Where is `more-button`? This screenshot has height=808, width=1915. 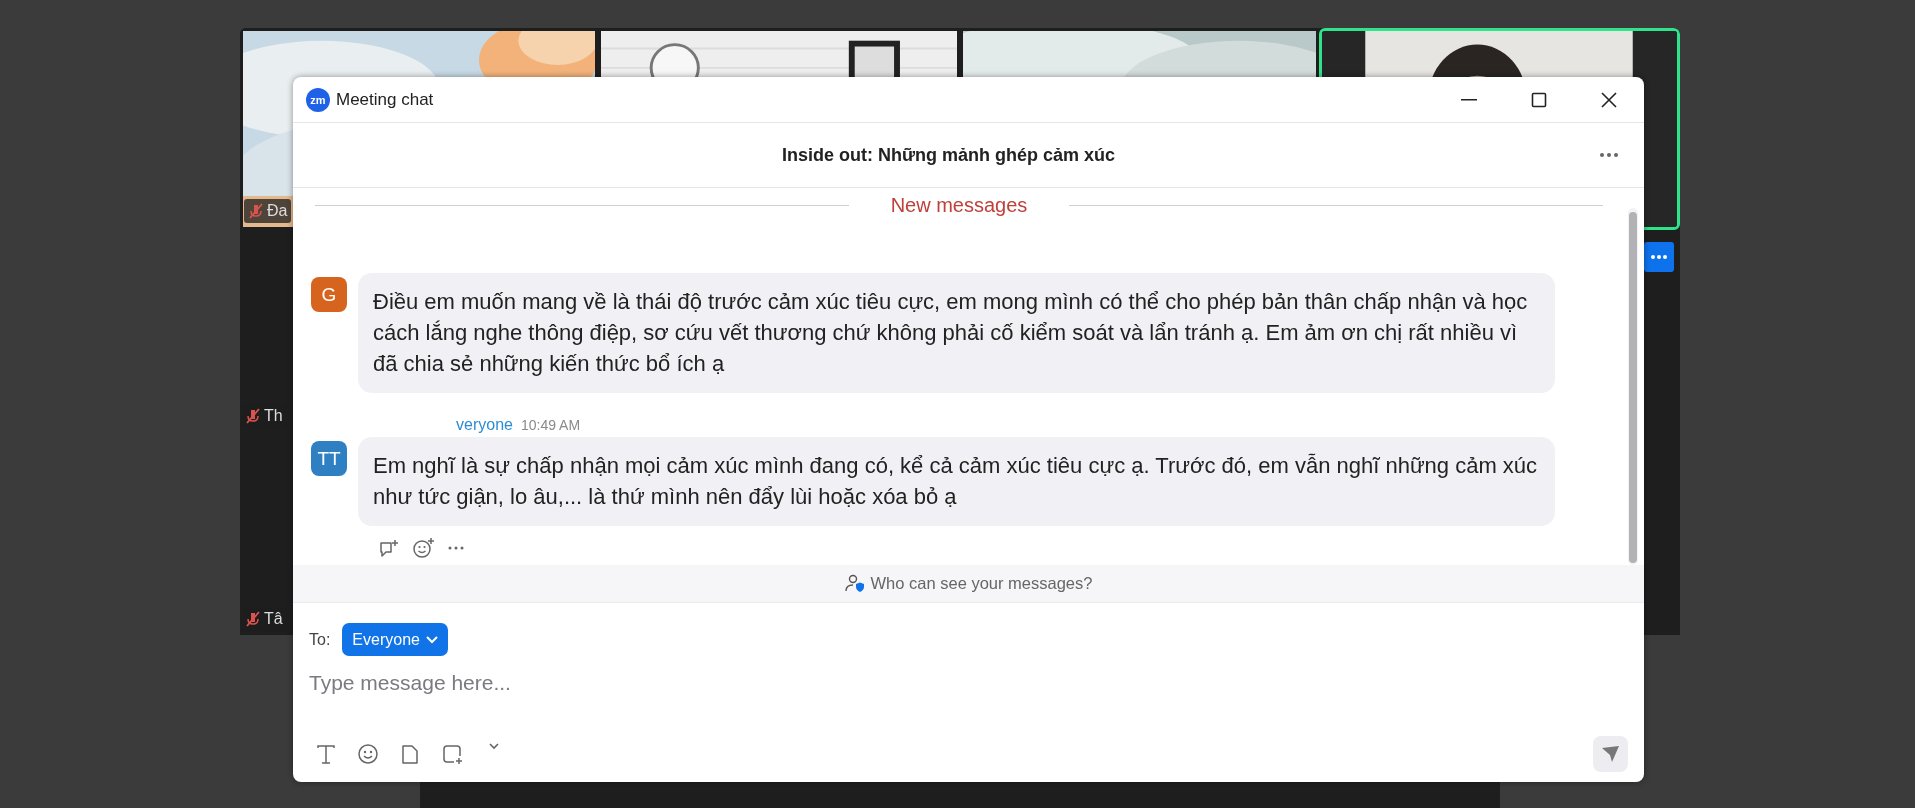
more-button is located at coordinates (1659, 257).